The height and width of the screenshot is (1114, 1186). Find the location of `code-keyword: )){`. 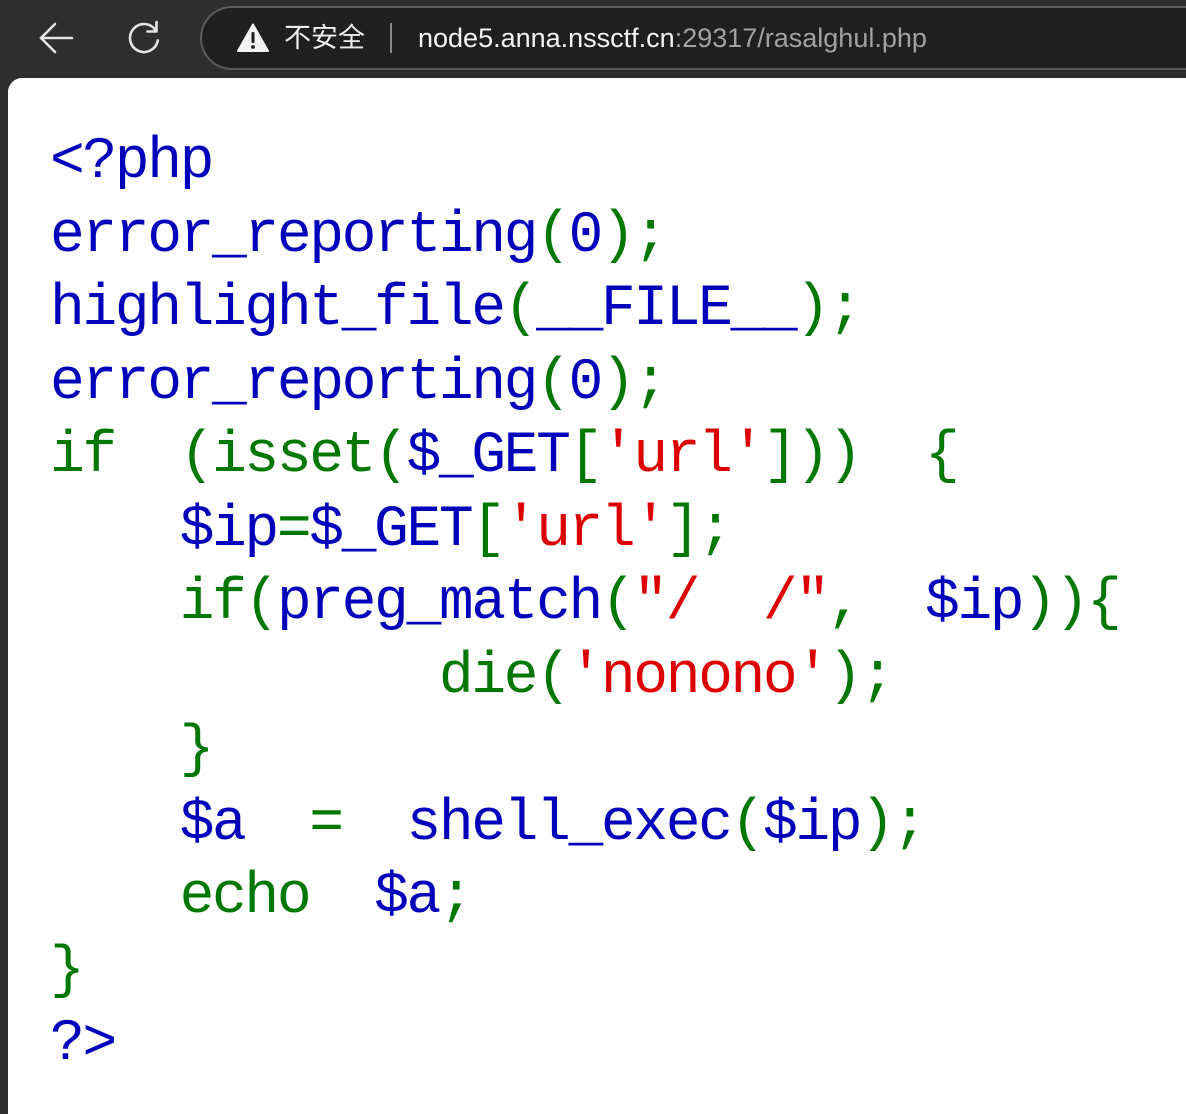

code-keyword: )){ is located at coordinates (1072, 603).